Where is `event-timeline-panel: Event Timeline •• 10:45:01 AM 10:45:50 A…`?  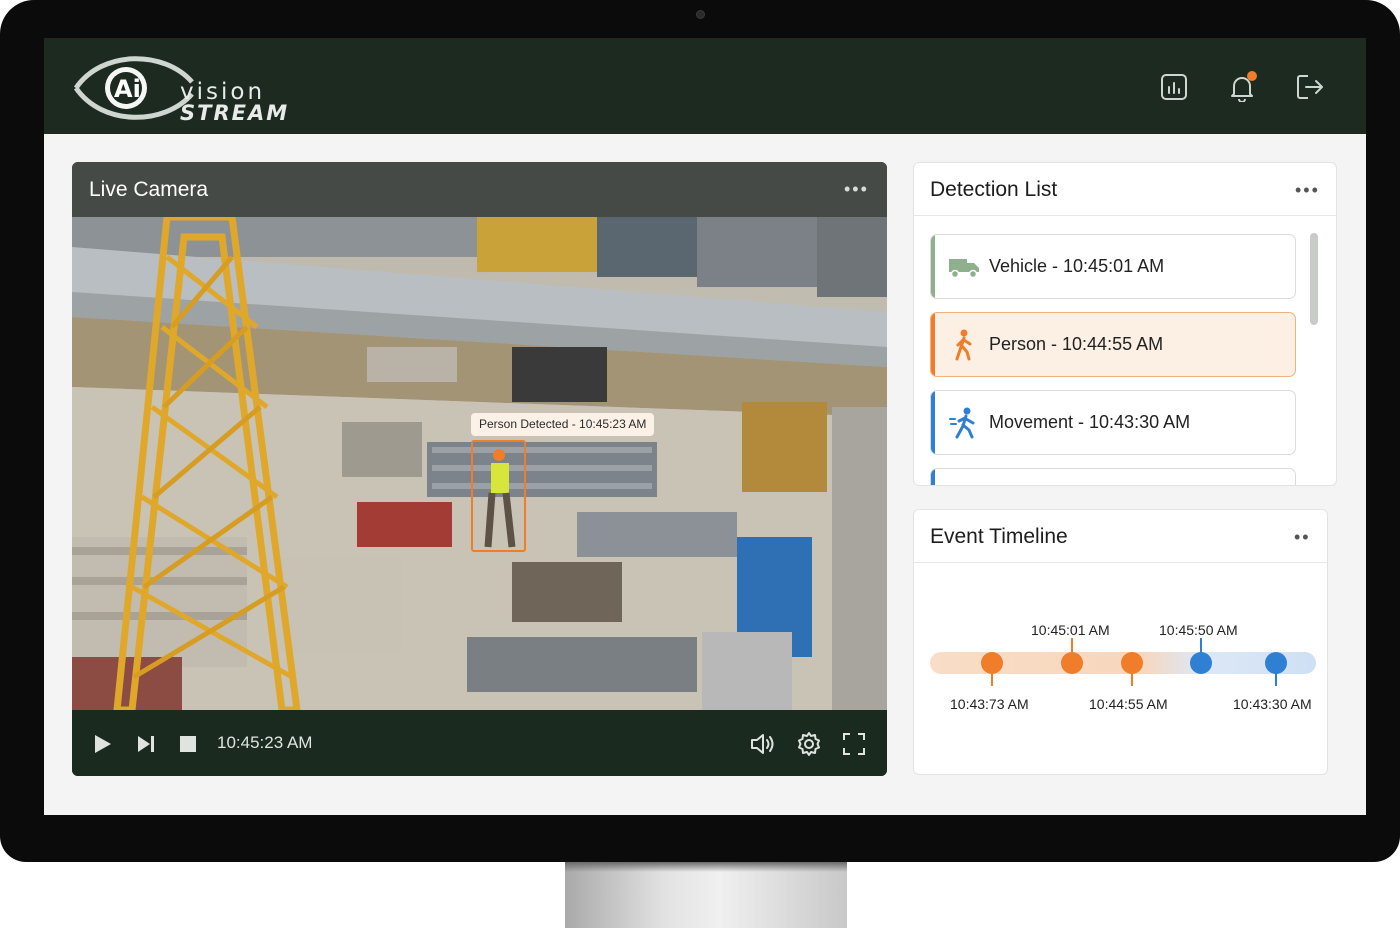
event-timeline-panel: Event Timeline •• 10:45:01 AM 10:45:50 A… is located at coordinates (1120, 642).